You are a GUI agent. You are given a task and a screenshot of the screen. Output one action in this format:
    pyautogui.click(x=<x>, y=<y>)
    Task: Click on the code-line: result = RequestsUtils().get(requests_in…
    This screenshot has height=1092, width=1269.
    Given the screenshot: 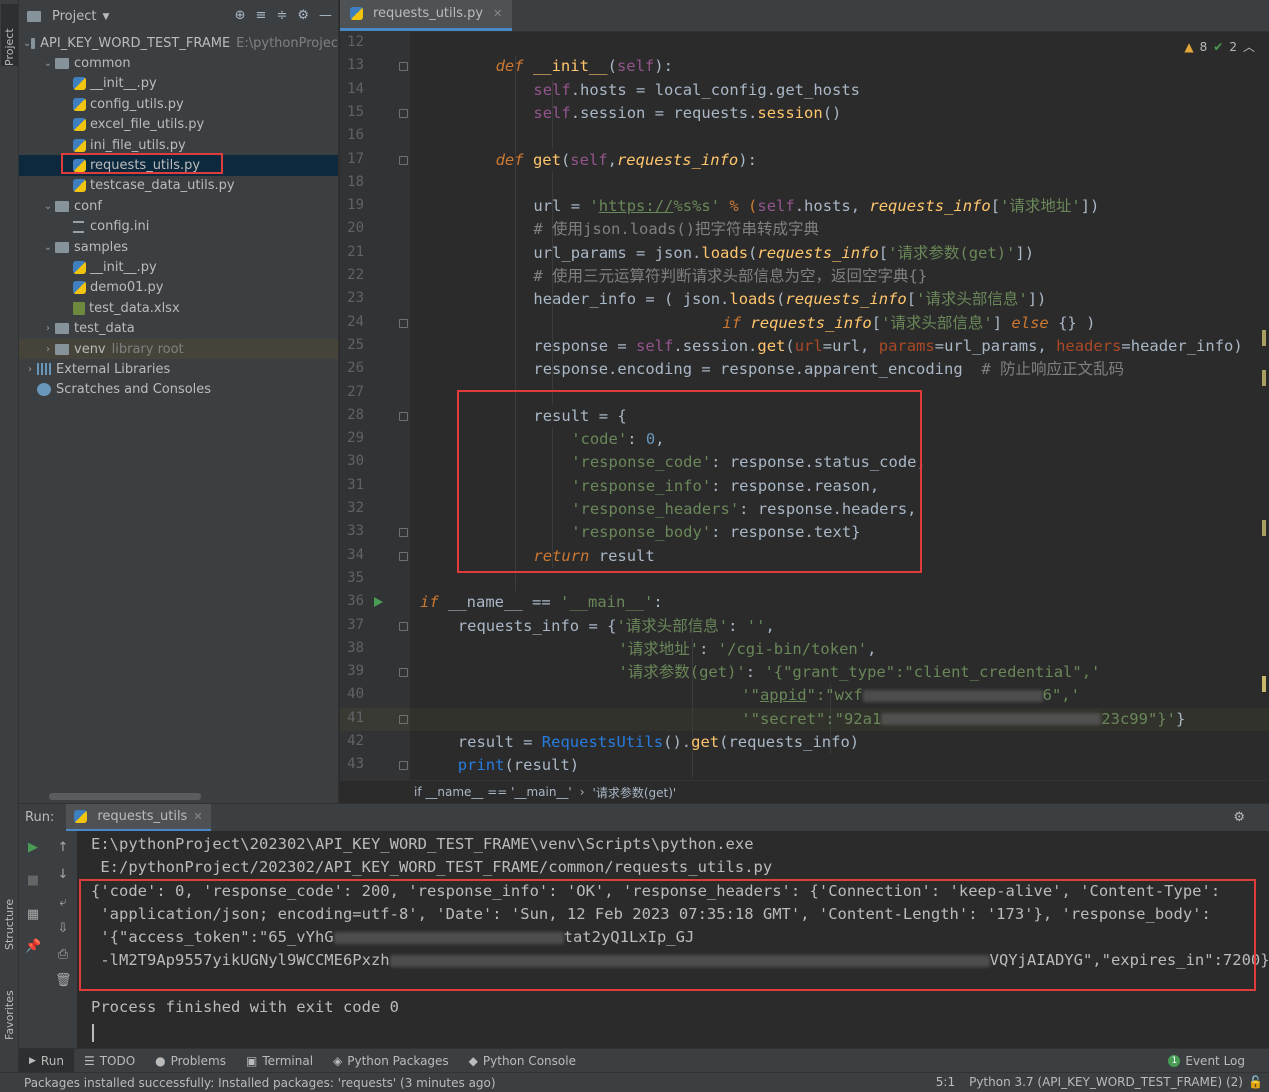 What is the action you would take?
    pyautogui.click(x=658, y=742)
    